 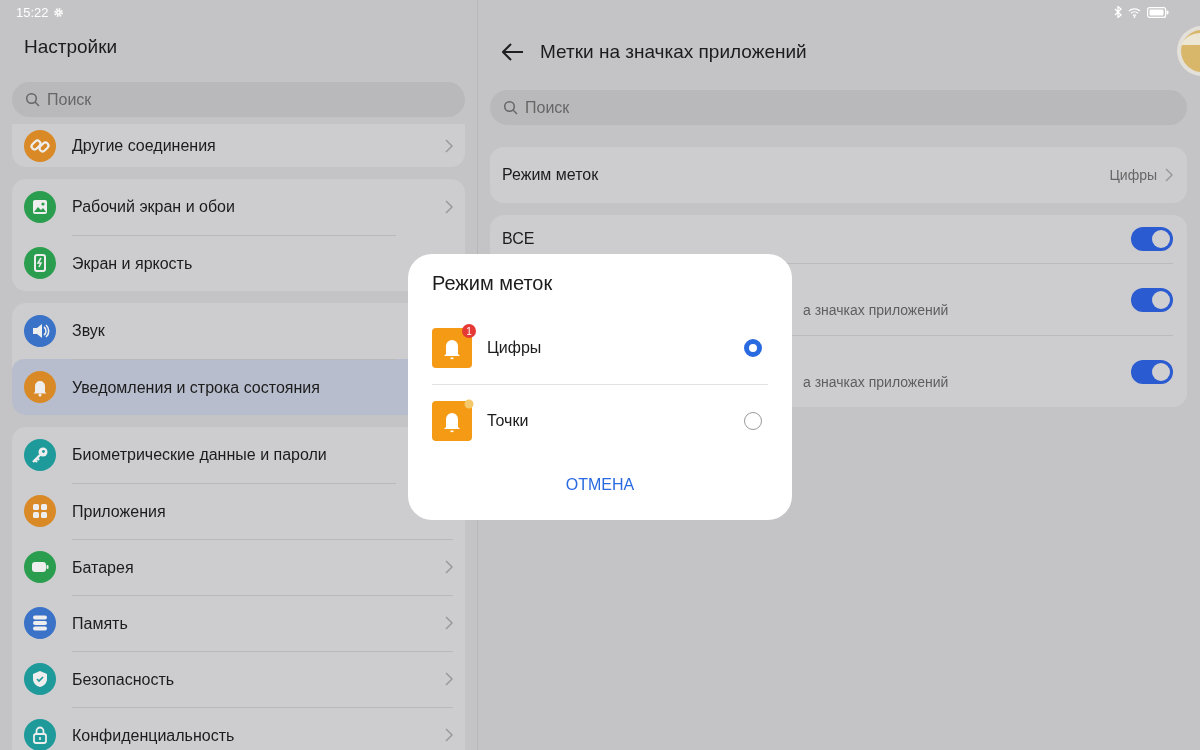 I want to click on settings-item: Безопасность, so click(x=238, y=679).